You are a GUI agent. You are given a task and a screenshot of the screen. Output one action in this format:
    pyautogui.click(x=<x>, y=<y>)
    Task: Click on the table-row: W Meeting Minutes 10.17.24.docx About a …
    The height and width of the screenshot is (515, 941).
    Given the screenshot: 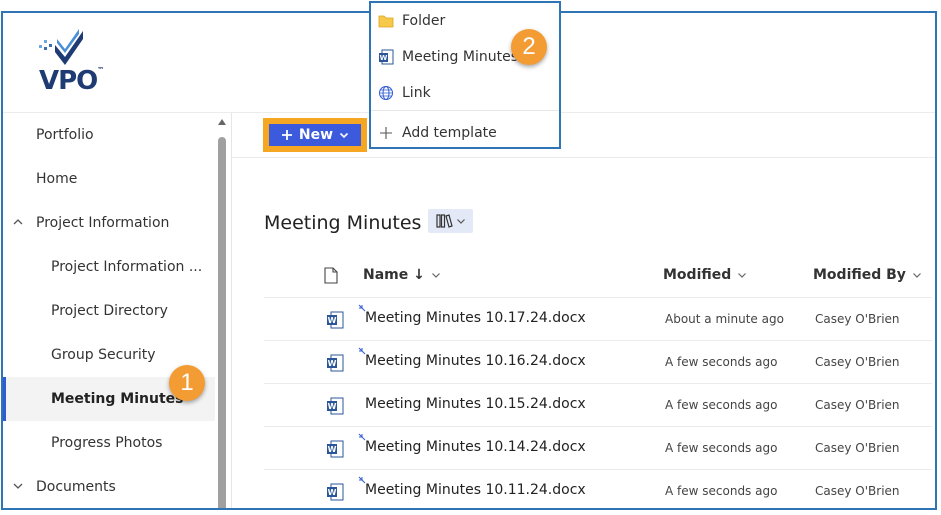 What is the action you would take?
    pyautogui.click(x=598, y=319)
    